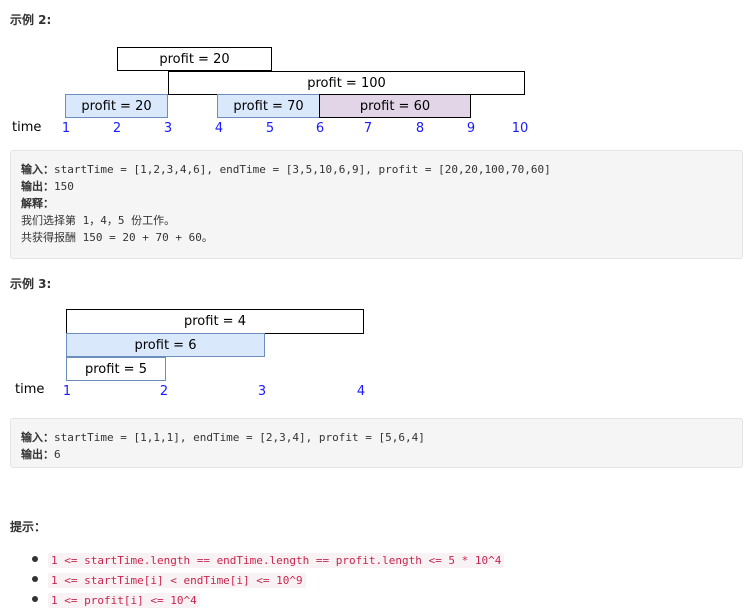 Image resolution: width=743 pixels, height=615 pixels. I want to click on time-tick: 5, so click(270, 128).